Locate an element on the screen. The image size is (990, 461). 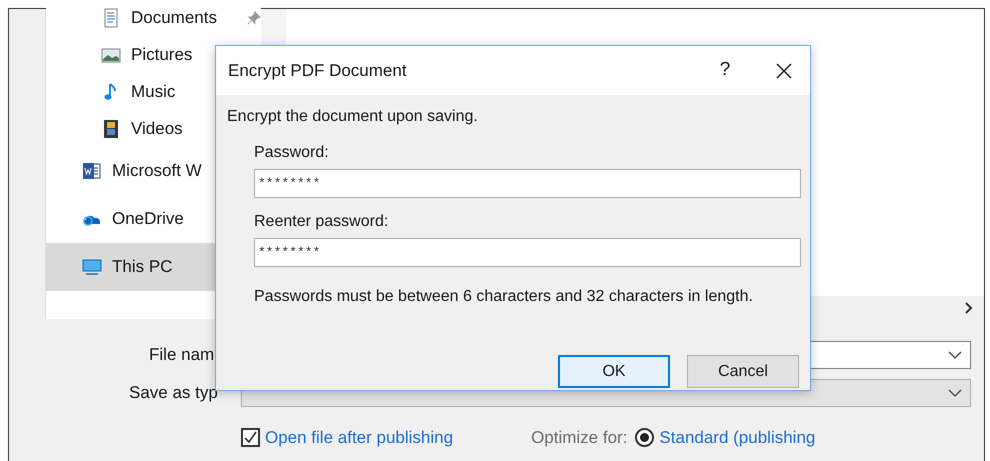
dialog-button: Cancel is located at coordinates (743, 371).